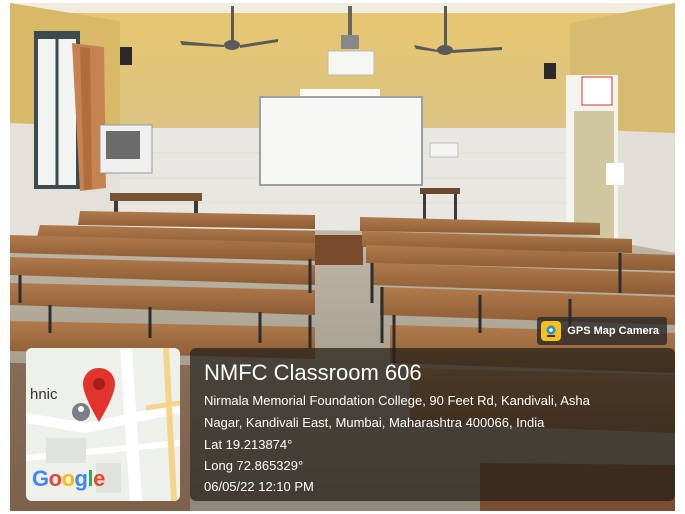  I want to click on gps-map-camera-badge: GPS Map Camera, so click(602, 331).